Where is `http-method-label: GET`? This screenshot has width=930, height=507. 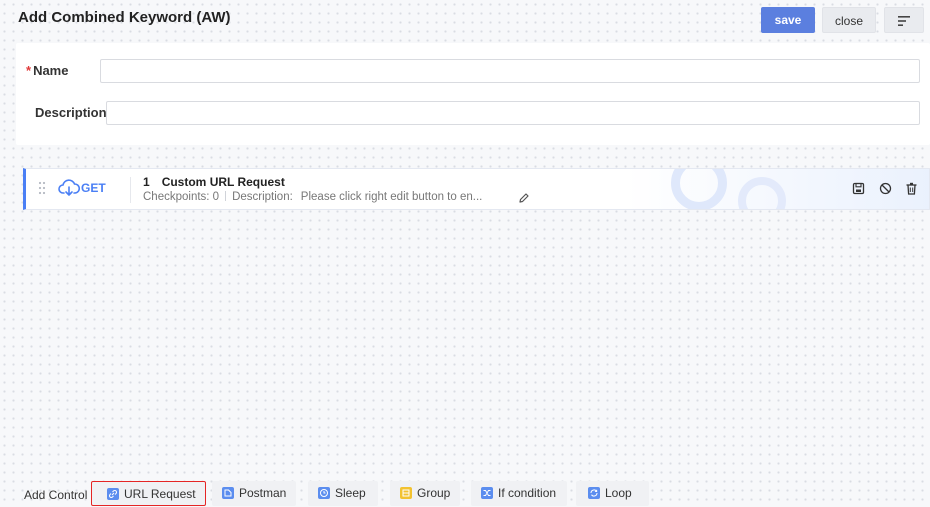 http-method-label: GET is located at coordinates (93, 188).